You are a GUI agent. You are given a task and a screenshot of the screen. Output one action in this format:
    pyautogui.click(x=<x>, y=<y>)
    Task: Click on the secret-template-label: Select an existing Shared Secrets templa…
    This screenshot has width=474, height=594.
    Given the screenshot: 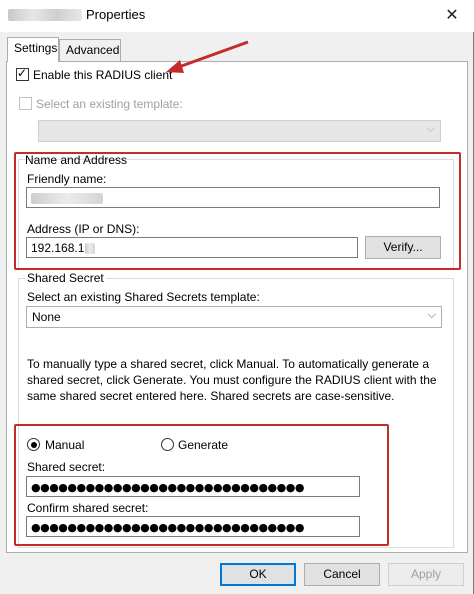 What is the action you would take?
    pyautogui.click(x=143, y=297)
    